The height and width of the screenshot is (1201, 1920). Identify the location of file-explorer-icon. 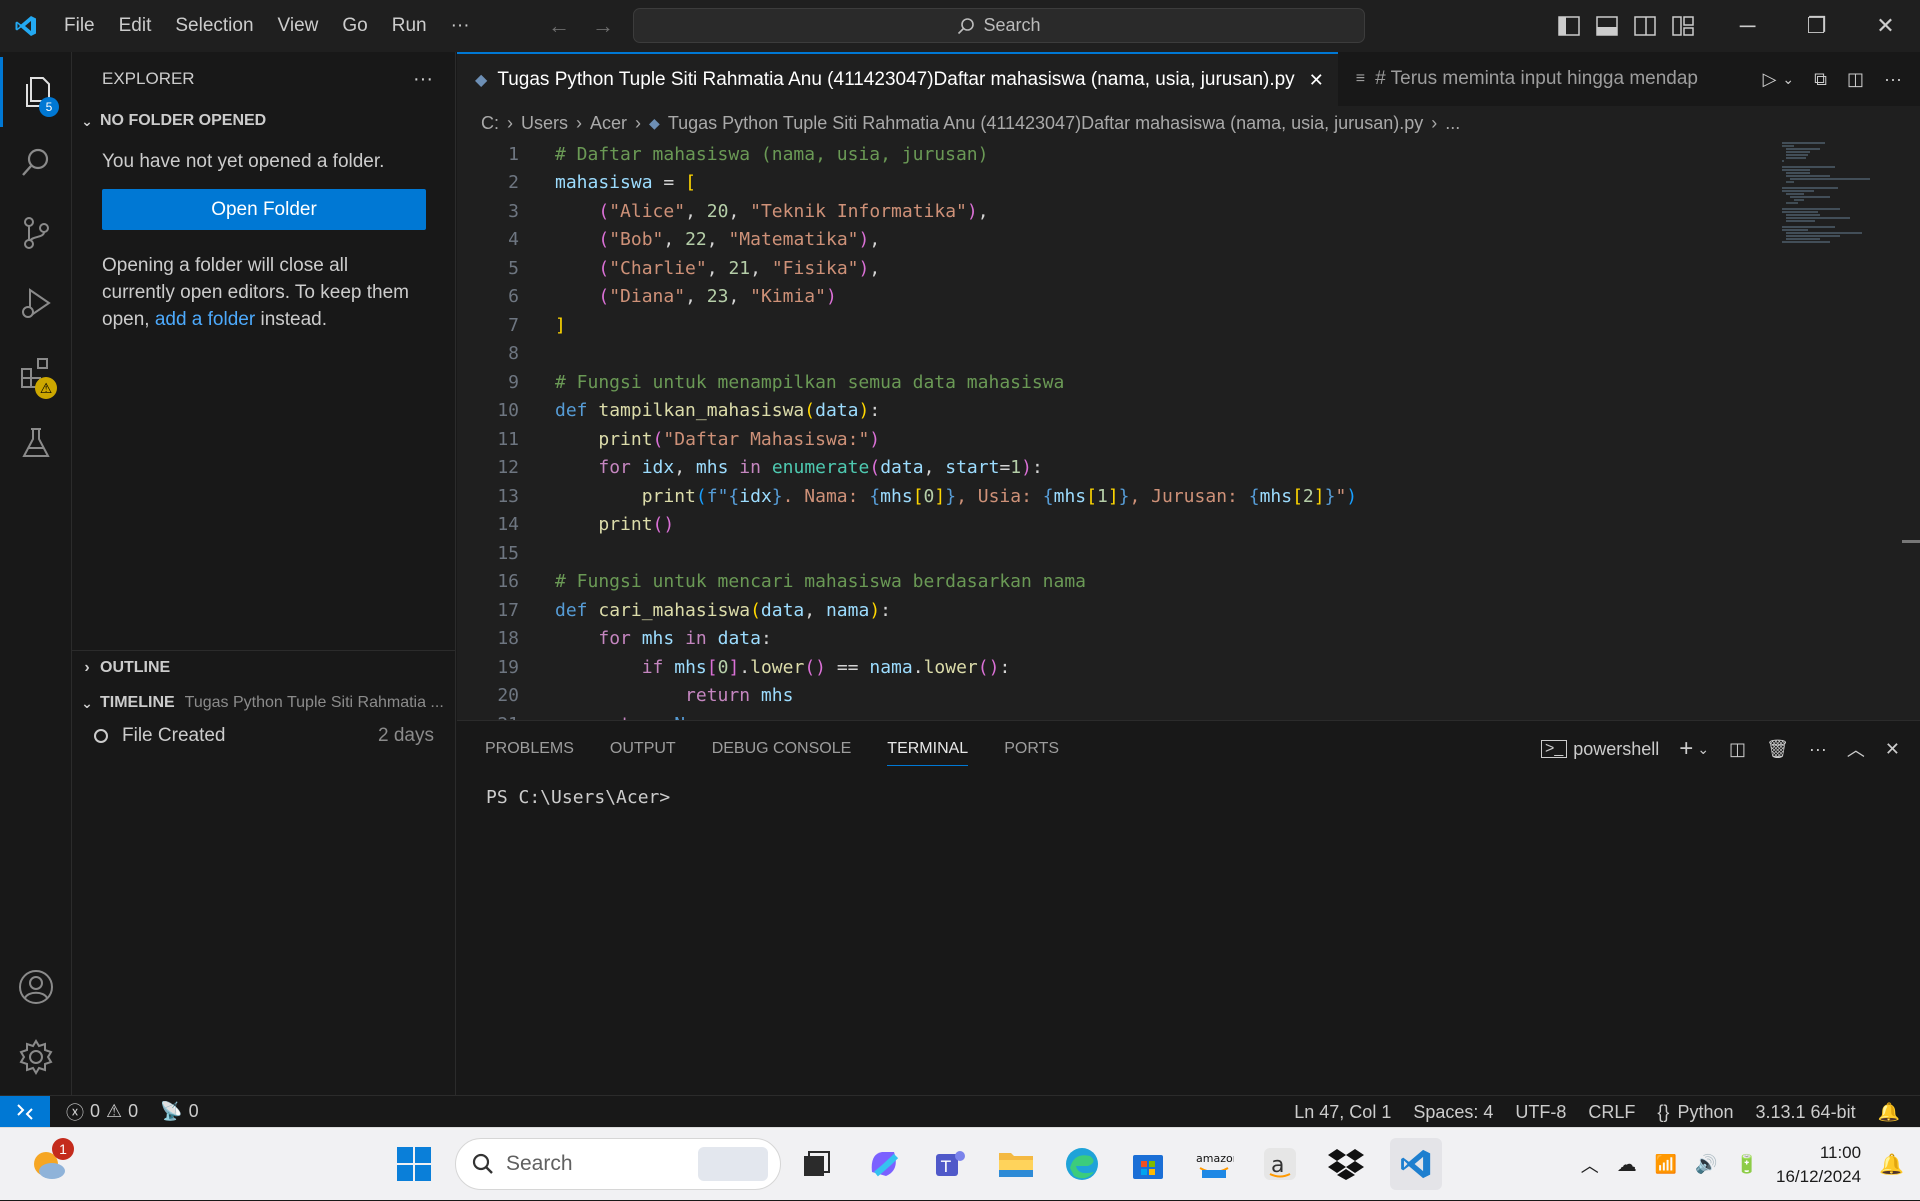
(1016, 1164).